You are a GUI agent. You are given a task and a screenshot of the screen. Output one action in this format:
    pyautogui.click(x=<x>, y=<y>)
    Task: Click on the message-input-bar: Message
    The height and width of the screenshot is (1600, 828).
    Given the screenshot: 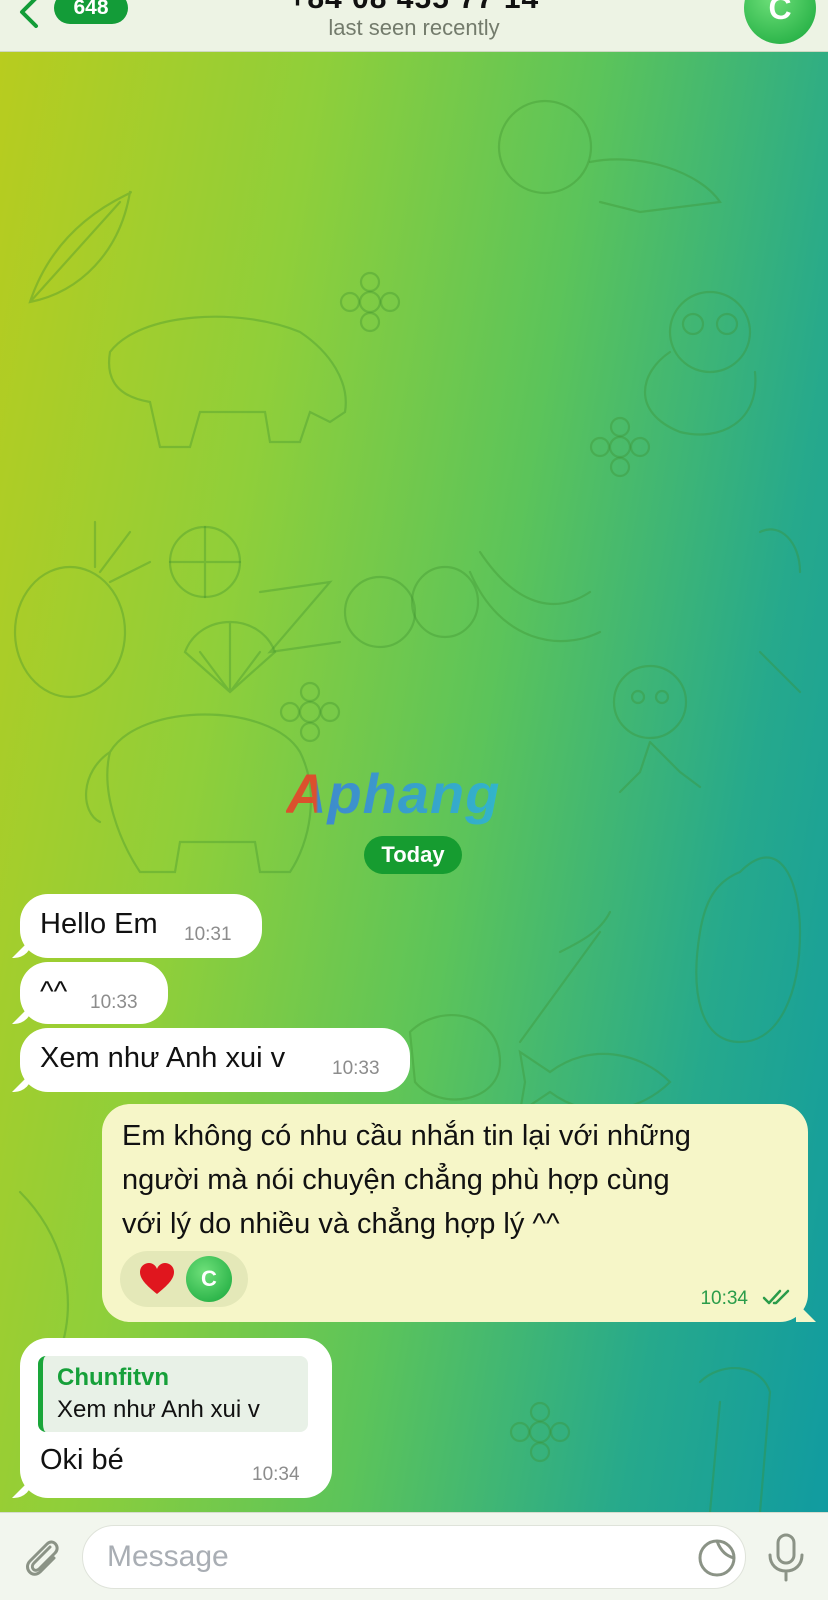 What is the action you would take?
    pyautogui.click(x=414, y=1556)
    